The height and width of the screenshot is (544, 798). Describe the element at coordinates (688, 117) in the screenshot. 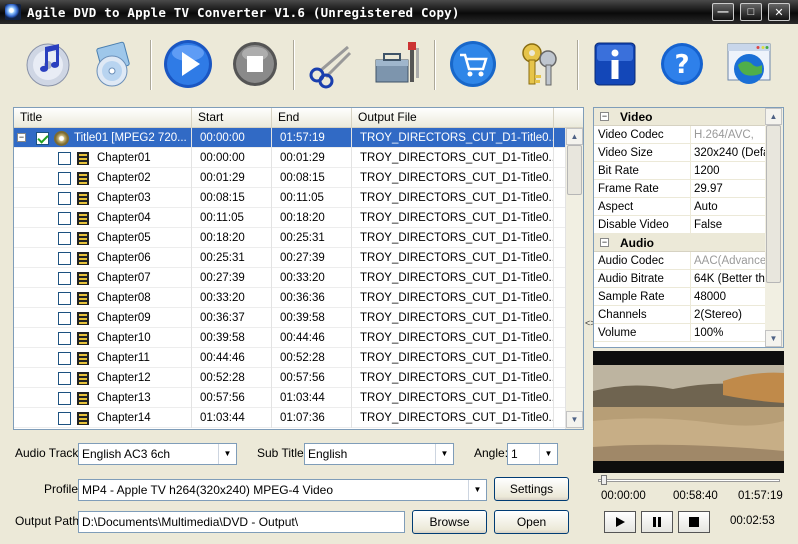

I see `property-group-video: − Video` at that location.